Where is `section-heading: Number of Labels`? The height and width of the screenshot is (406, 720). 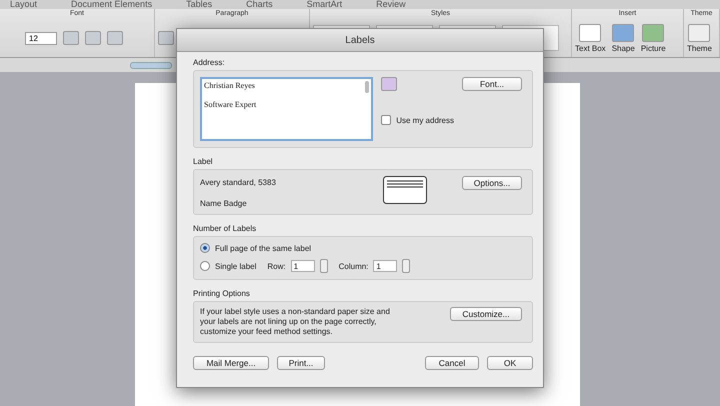
section-heading: Number of Labels is located at coordinates (225, 228).